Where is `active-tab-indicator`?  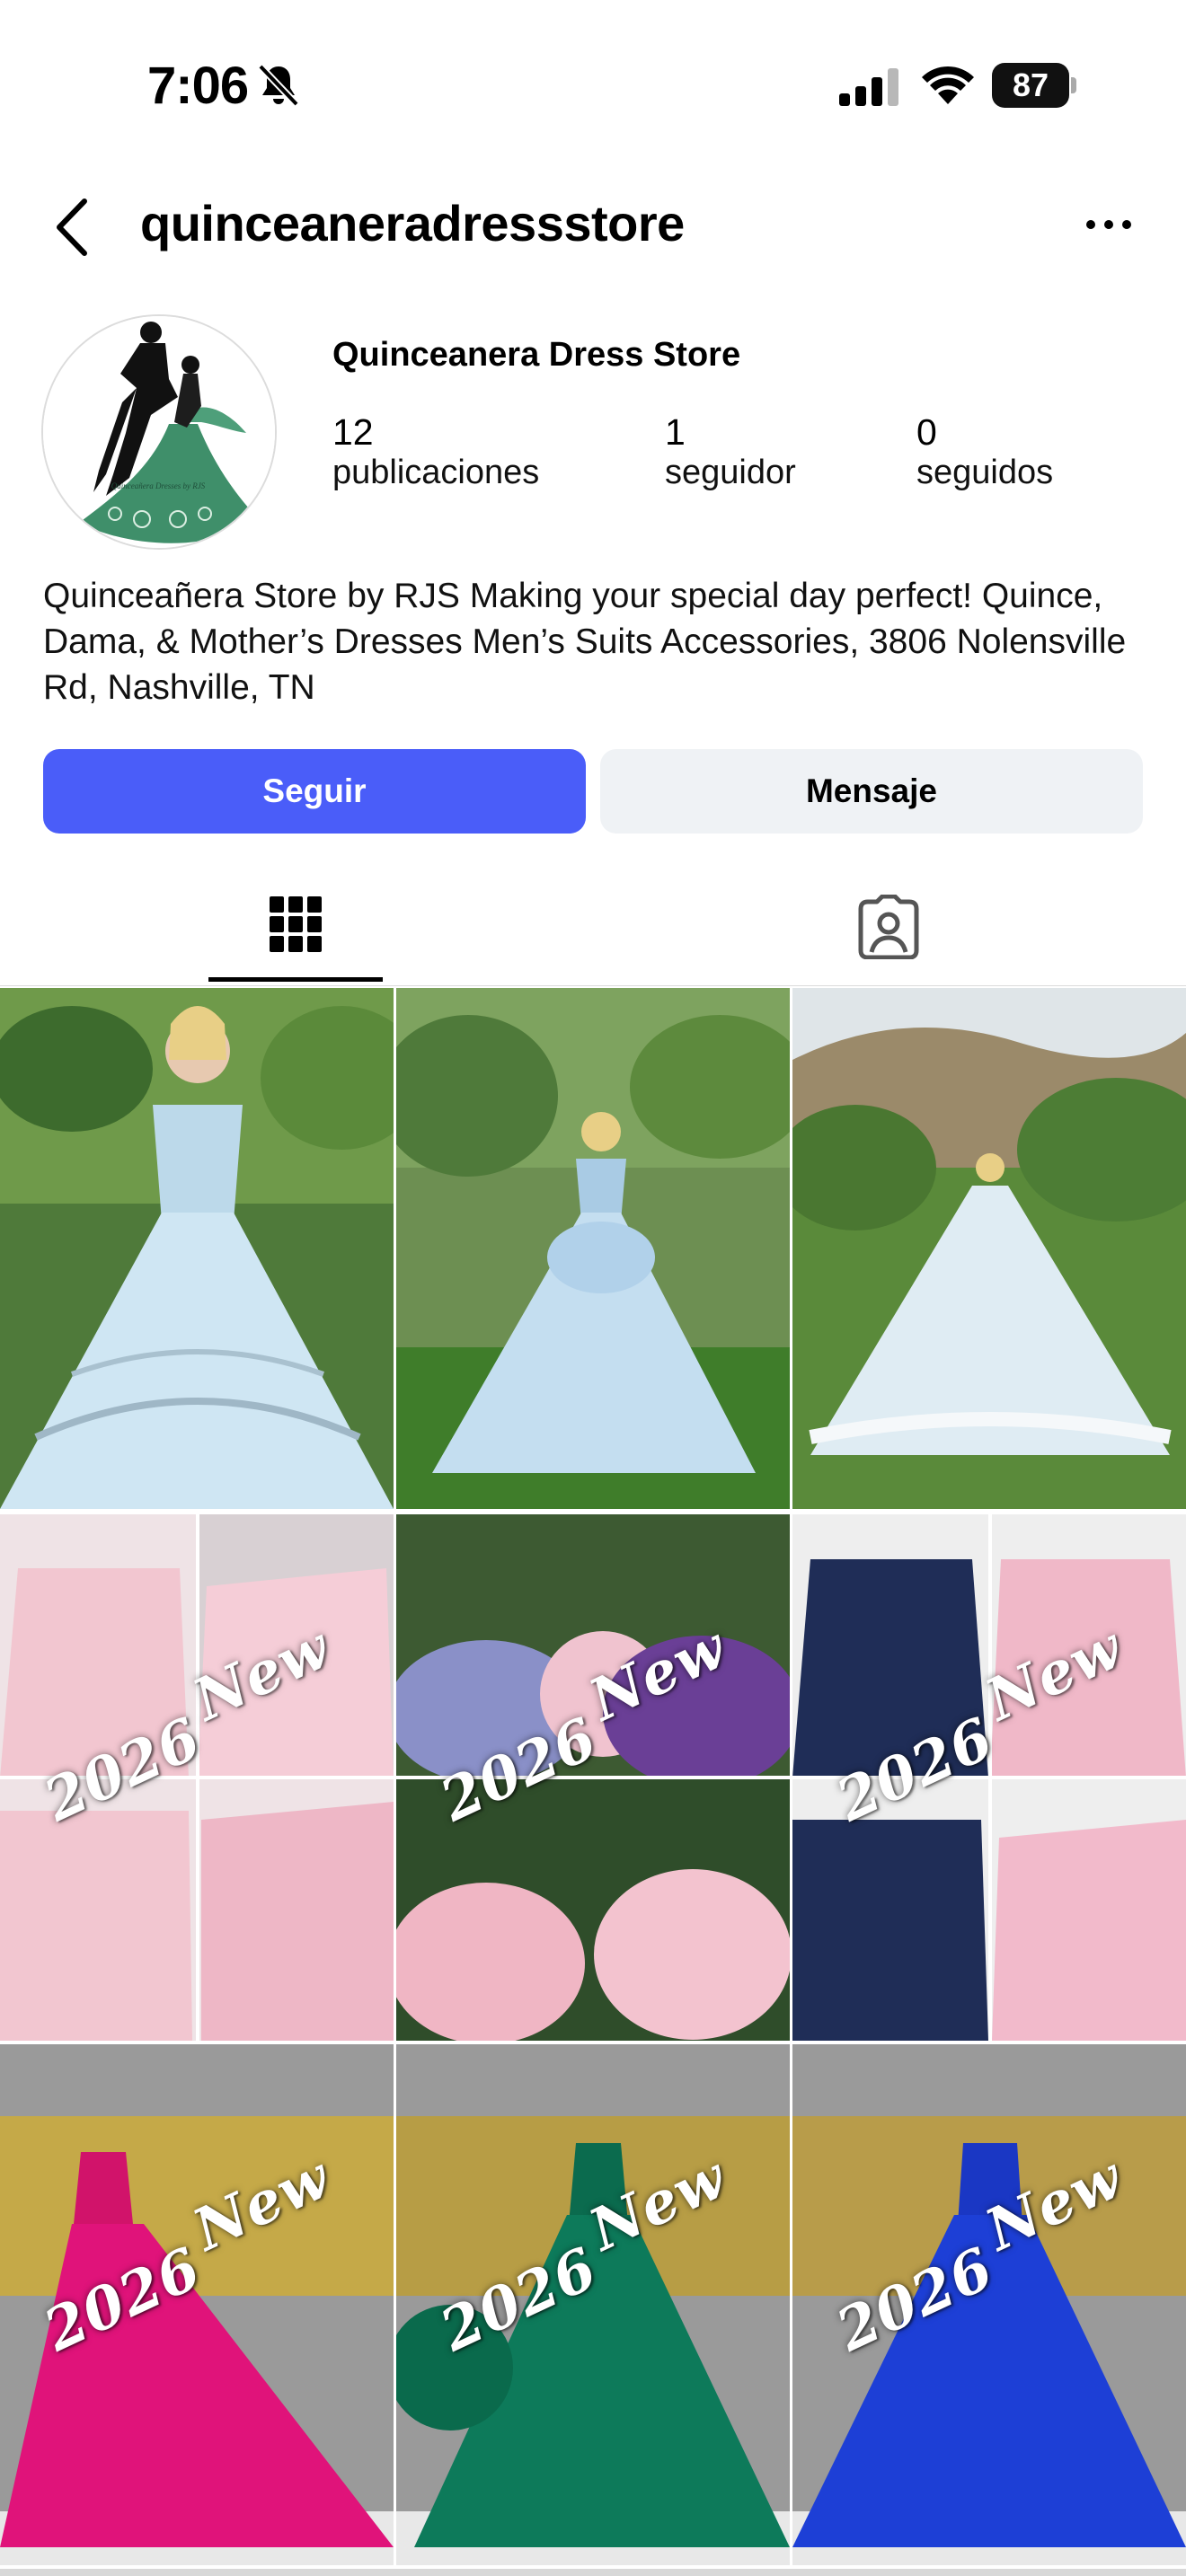
active-tab-indicator is located at coordinates (295, 979).